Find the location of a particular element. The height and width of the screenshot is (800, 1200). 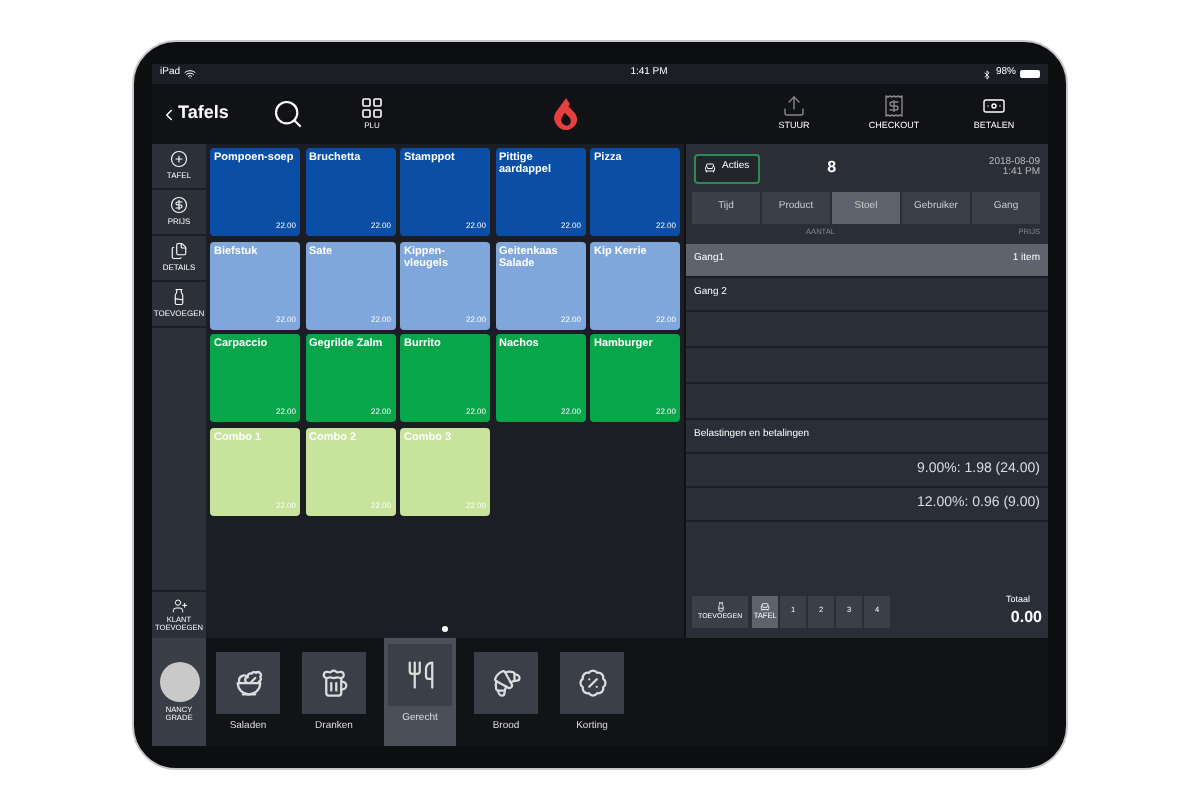

chevron-left-icon is located at coordinates (169, 114).